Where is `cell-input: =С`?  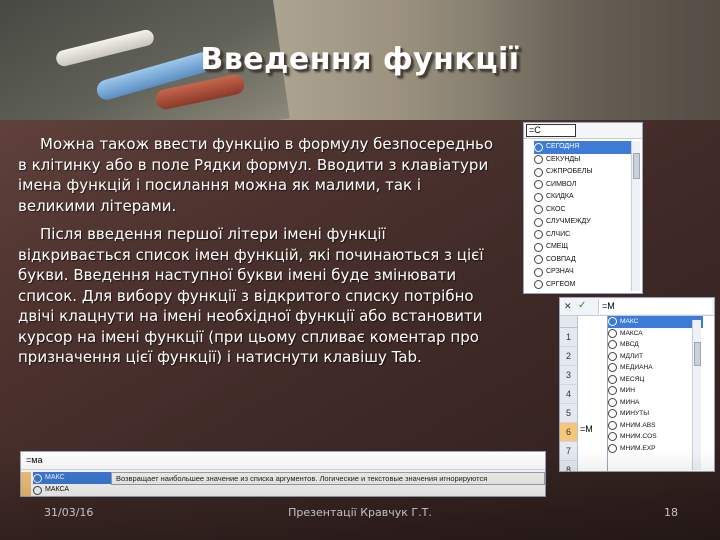
cell-input: =С is located at coordinates (551, 130).